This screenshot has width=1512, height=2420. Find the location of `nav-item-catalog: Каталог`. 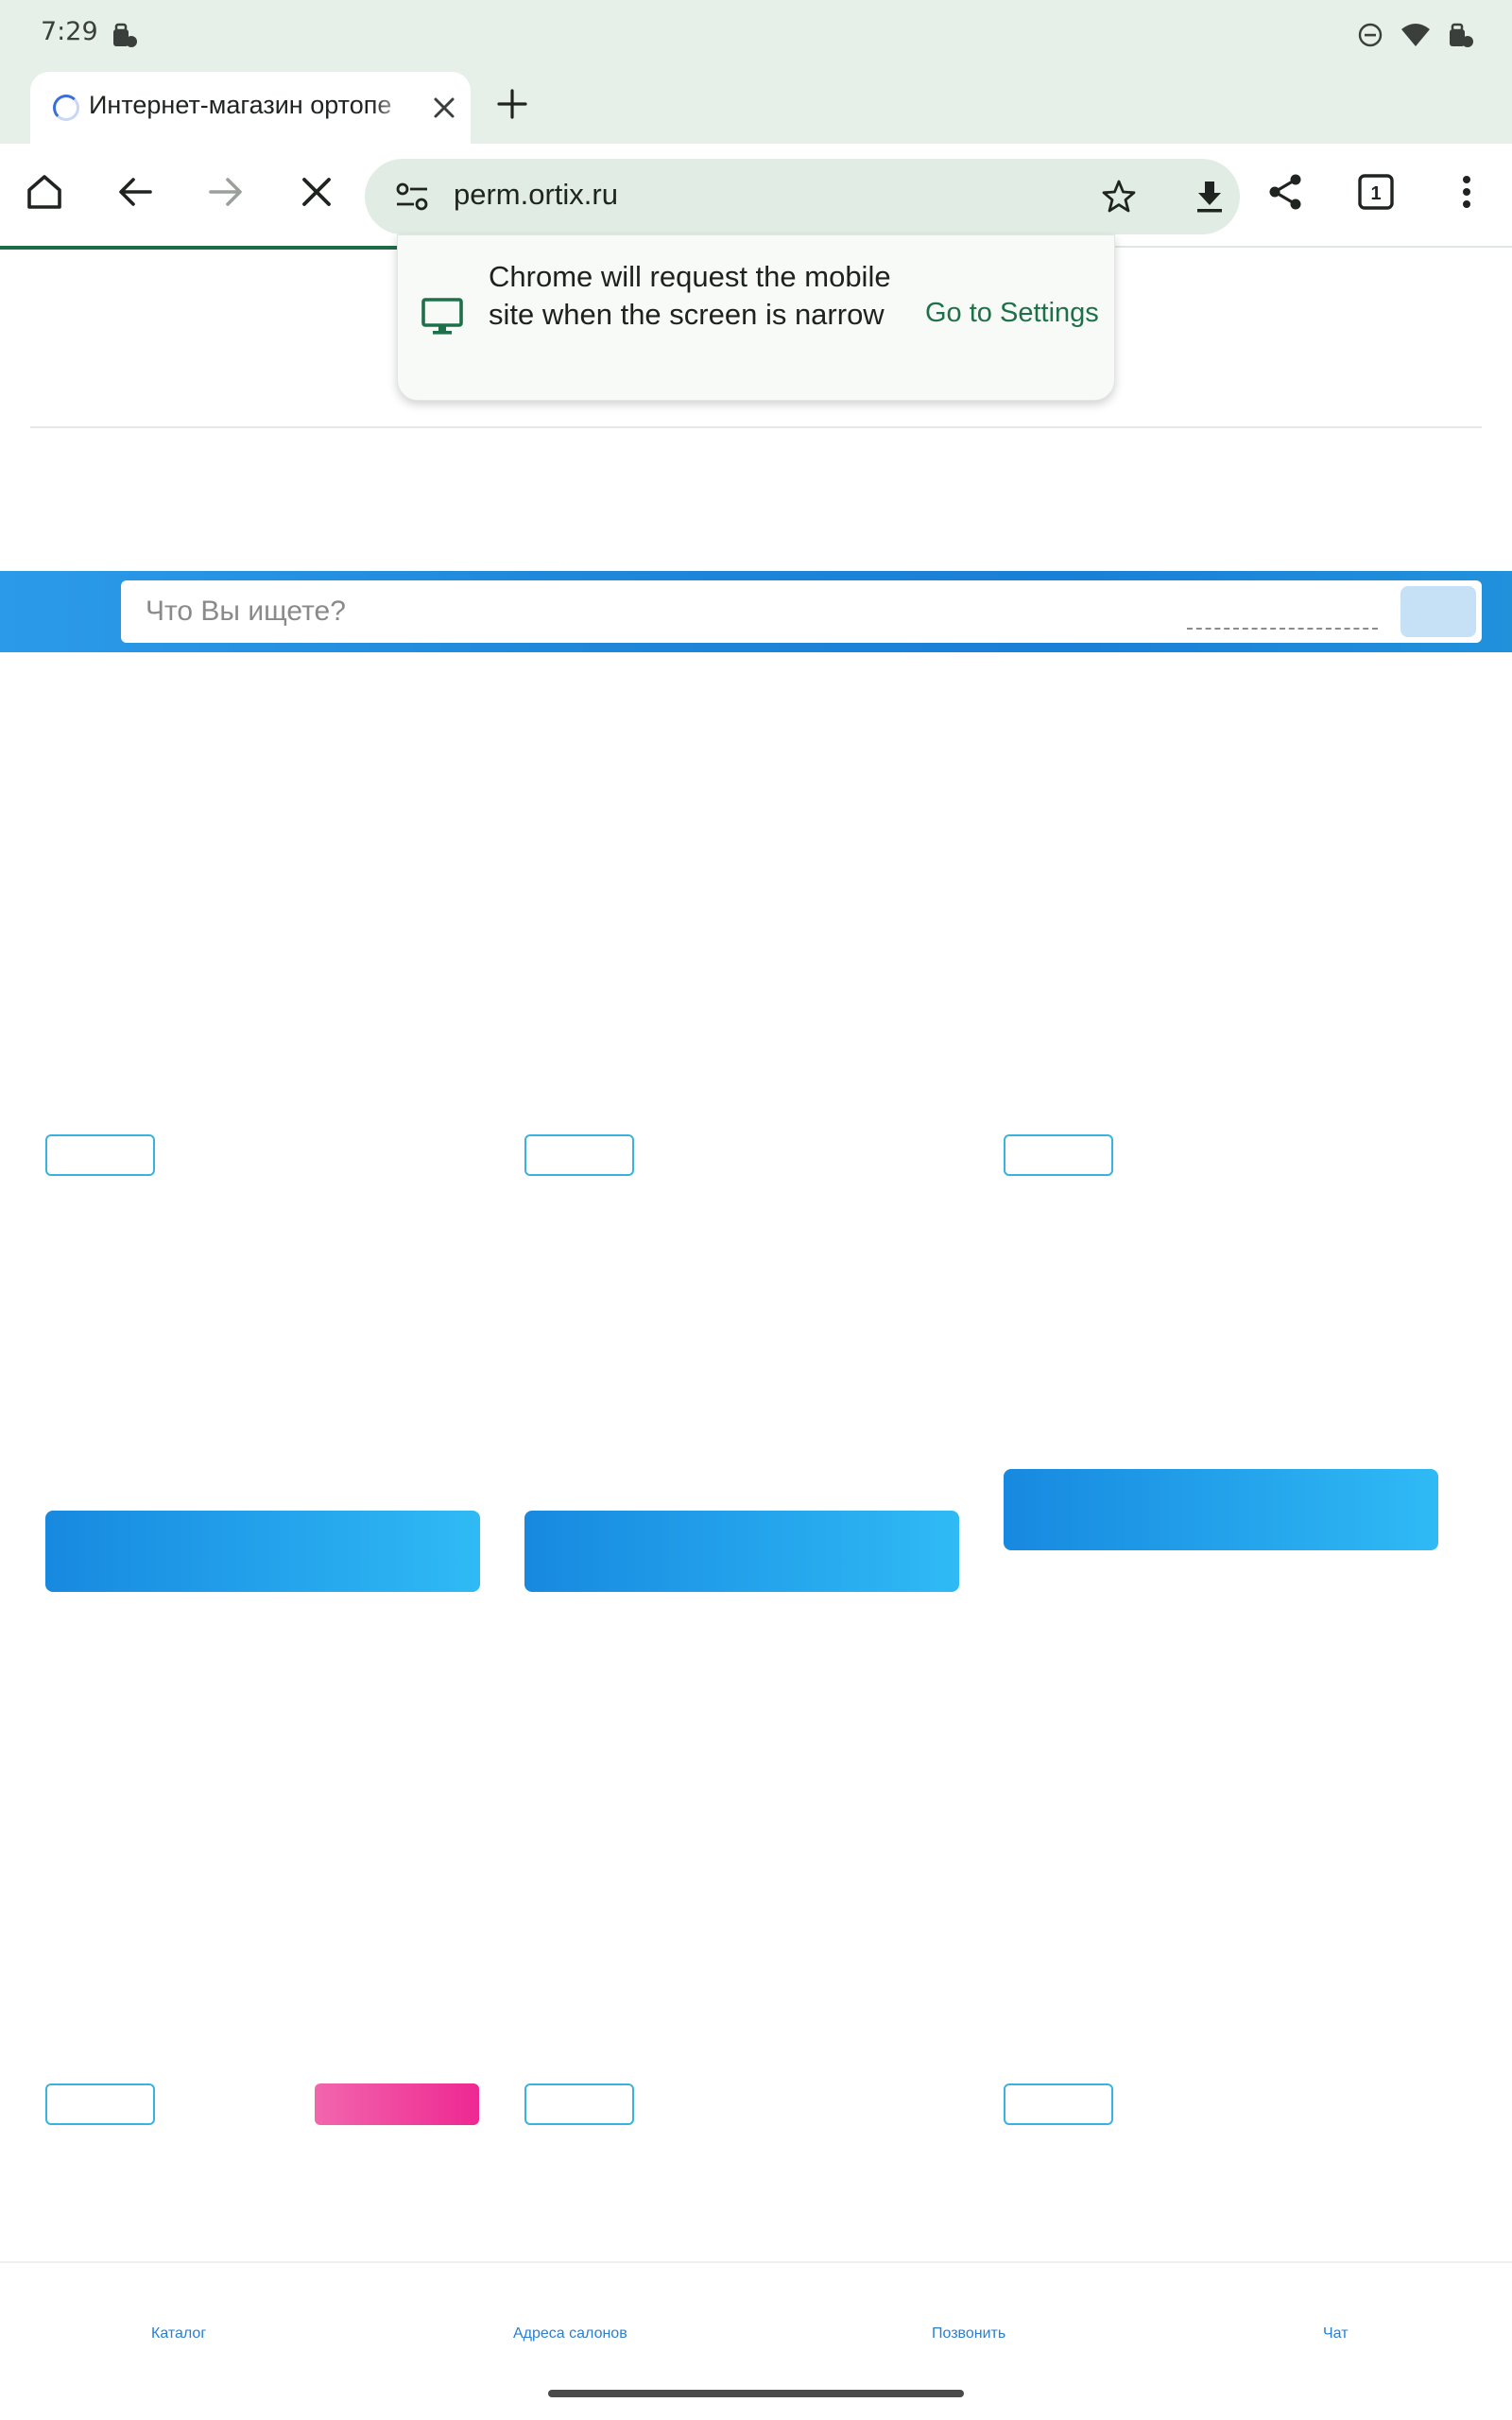

nav-item-catalog: Каталог is located at coordinates (178, 2333).